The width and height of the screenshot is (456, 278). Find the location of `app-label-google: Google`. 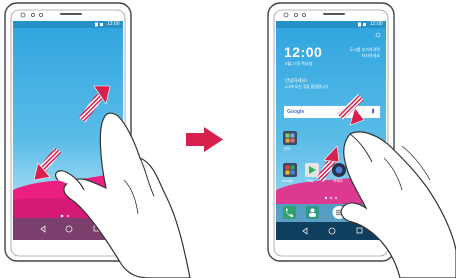

app-label-google: Google is located at coordinates (288, 181).